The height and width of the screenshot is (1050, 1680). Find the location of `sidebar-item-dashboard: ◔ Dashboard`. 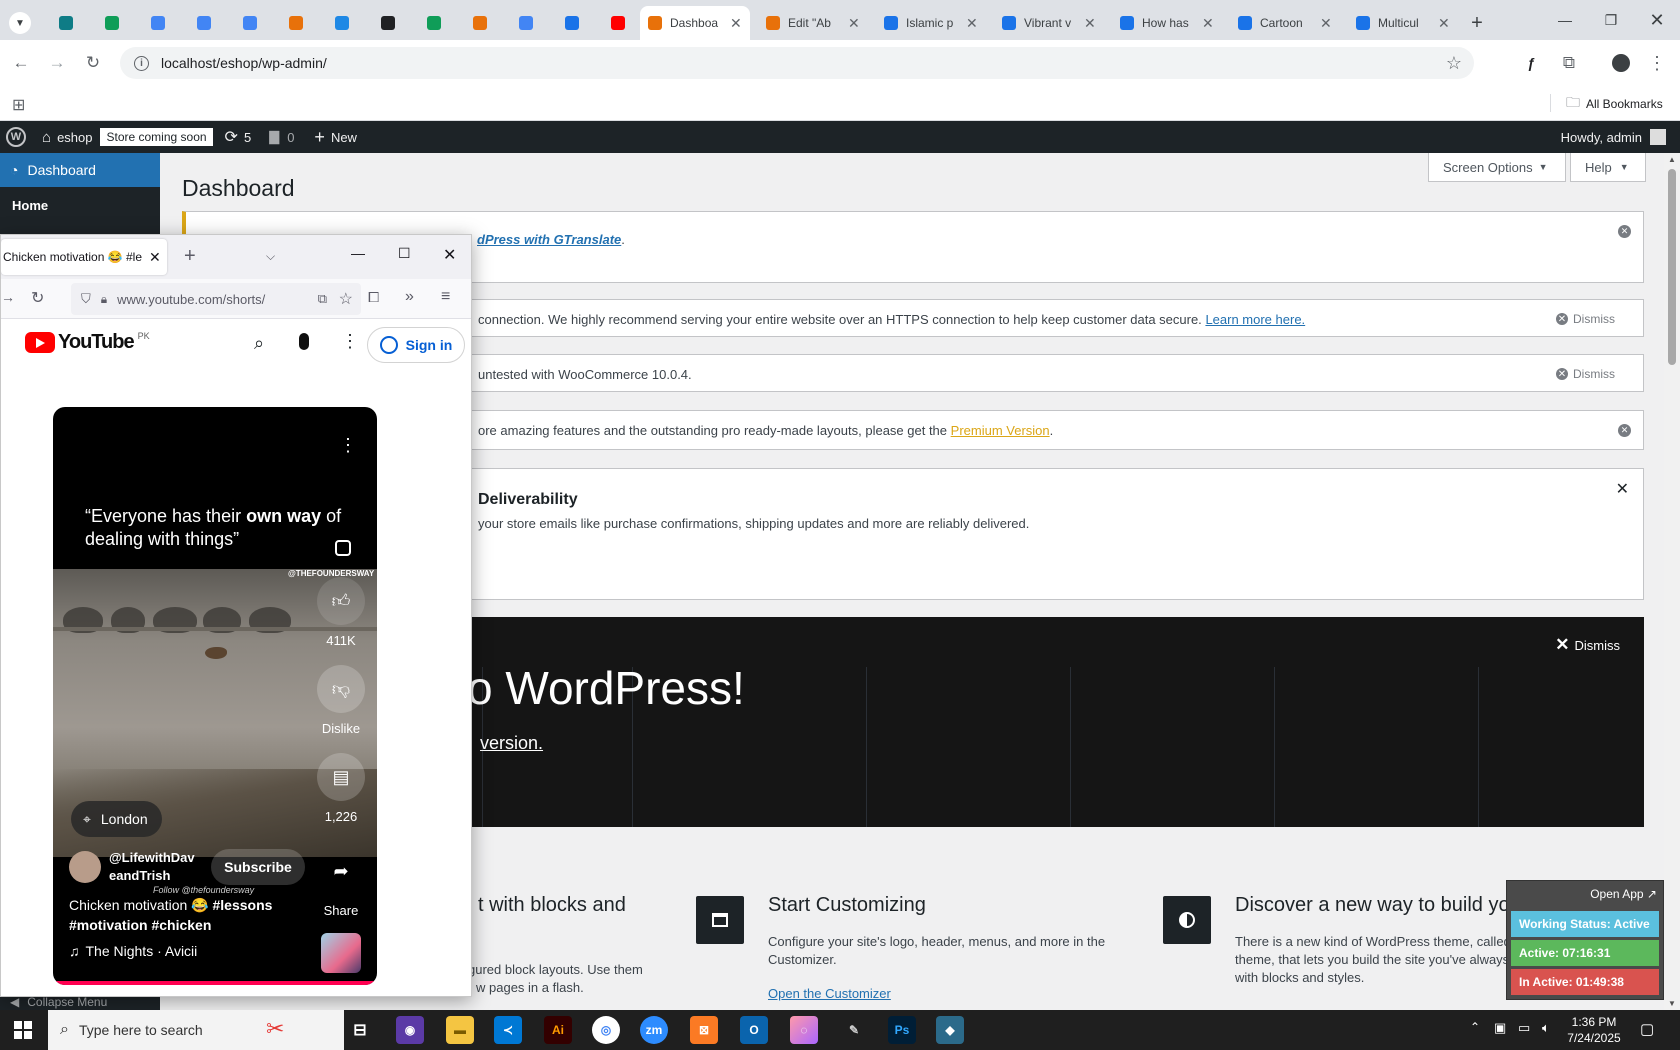

sidebar-item-dashboard: ◔ Dashboard is located at coordinates (80, 170).